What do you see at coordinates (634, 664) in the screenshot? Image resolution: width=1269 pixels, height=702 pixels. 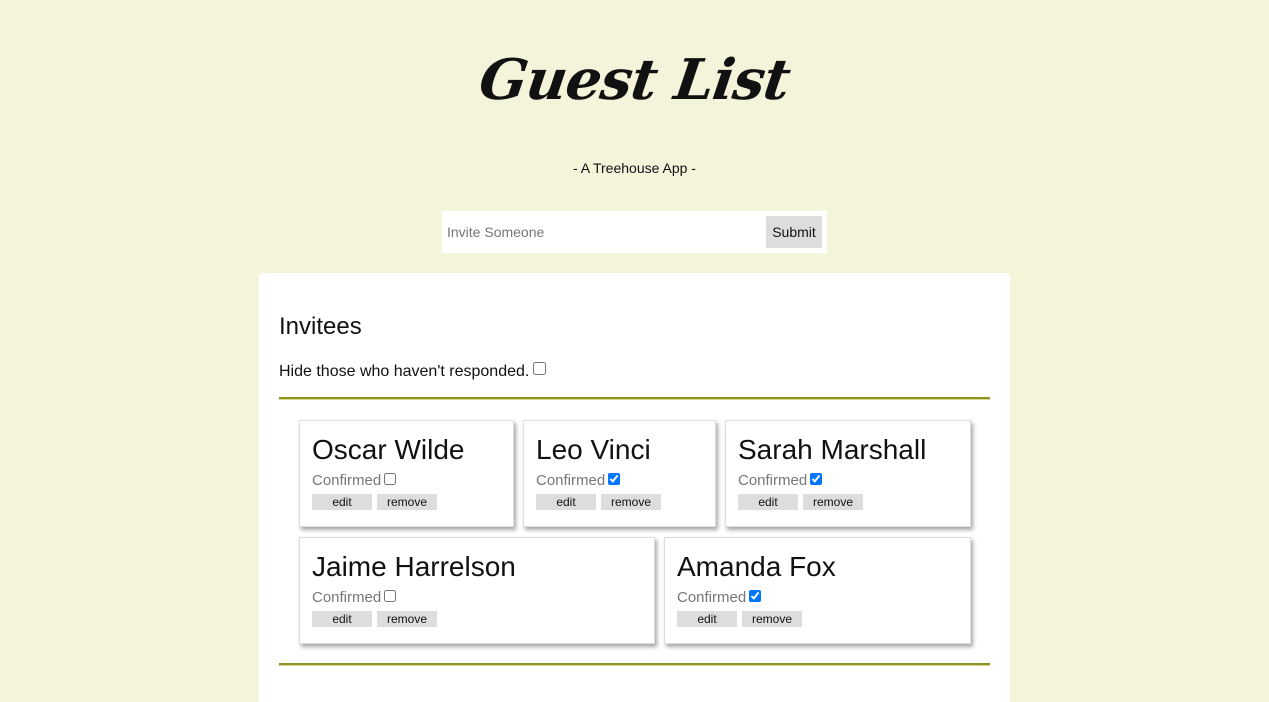 I see `divider-bottom` at bounding box center [634, 664].